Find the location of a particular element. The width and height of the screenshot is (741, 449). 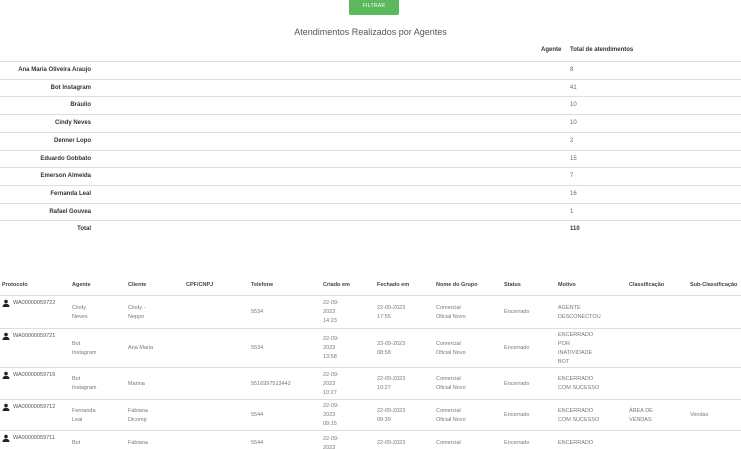

protocol-number: WA00000059721 is located at coordinates (34, 336).